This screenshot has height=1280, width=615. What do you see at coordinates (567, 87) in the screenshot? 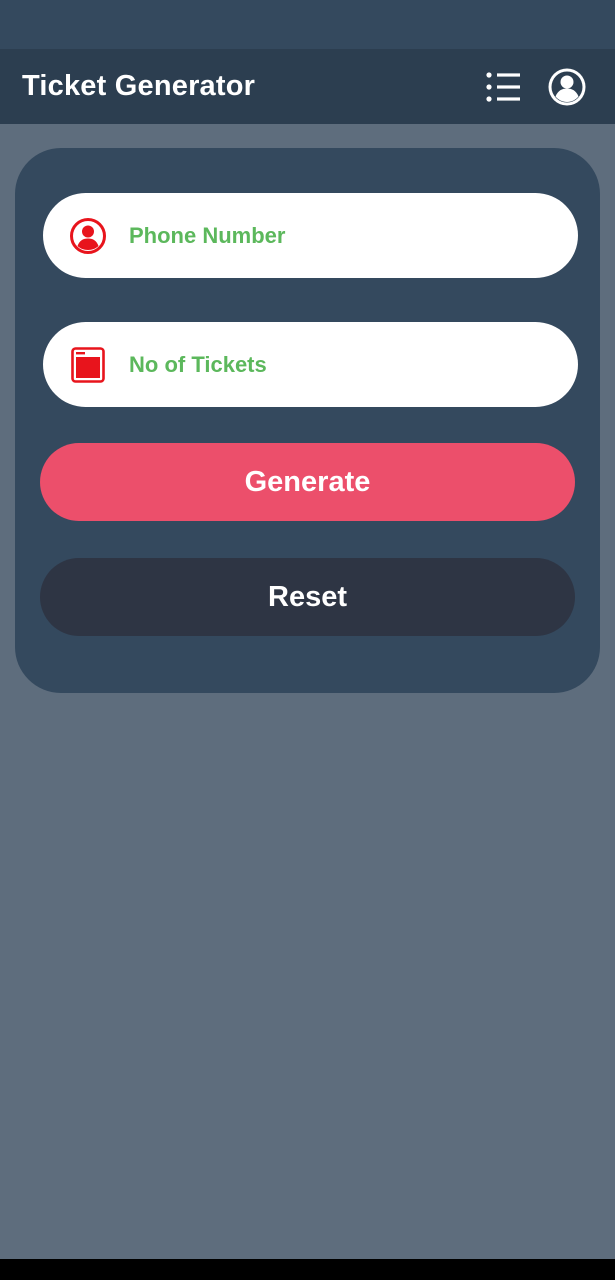
I see `account-circle-icon` at bounding box center [567, 87].